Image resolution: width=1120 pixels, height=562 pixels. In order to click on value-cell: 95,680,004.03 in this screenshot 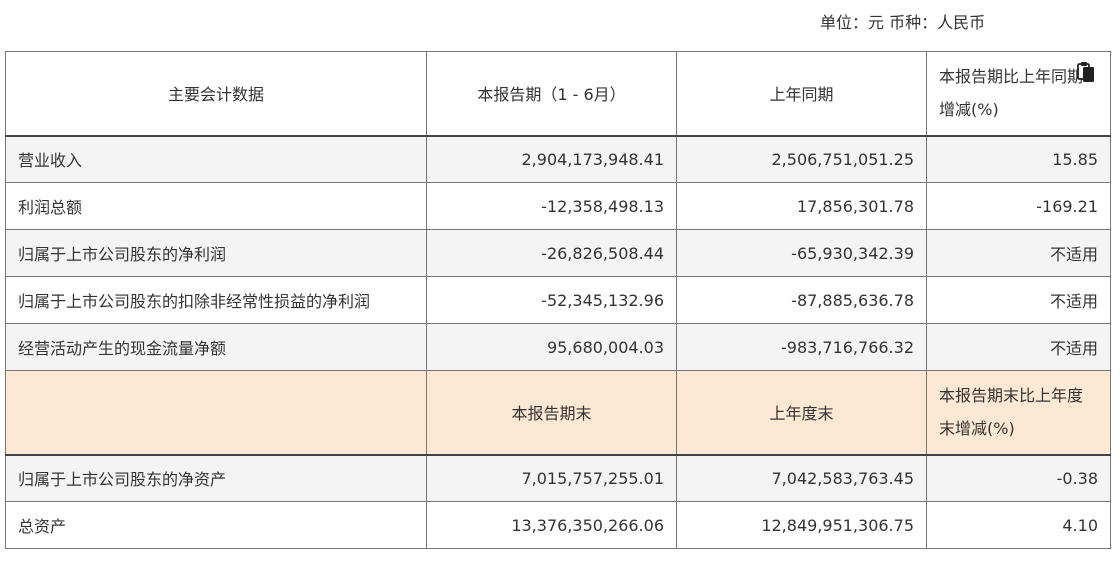, I will do `click(551, 347)`.